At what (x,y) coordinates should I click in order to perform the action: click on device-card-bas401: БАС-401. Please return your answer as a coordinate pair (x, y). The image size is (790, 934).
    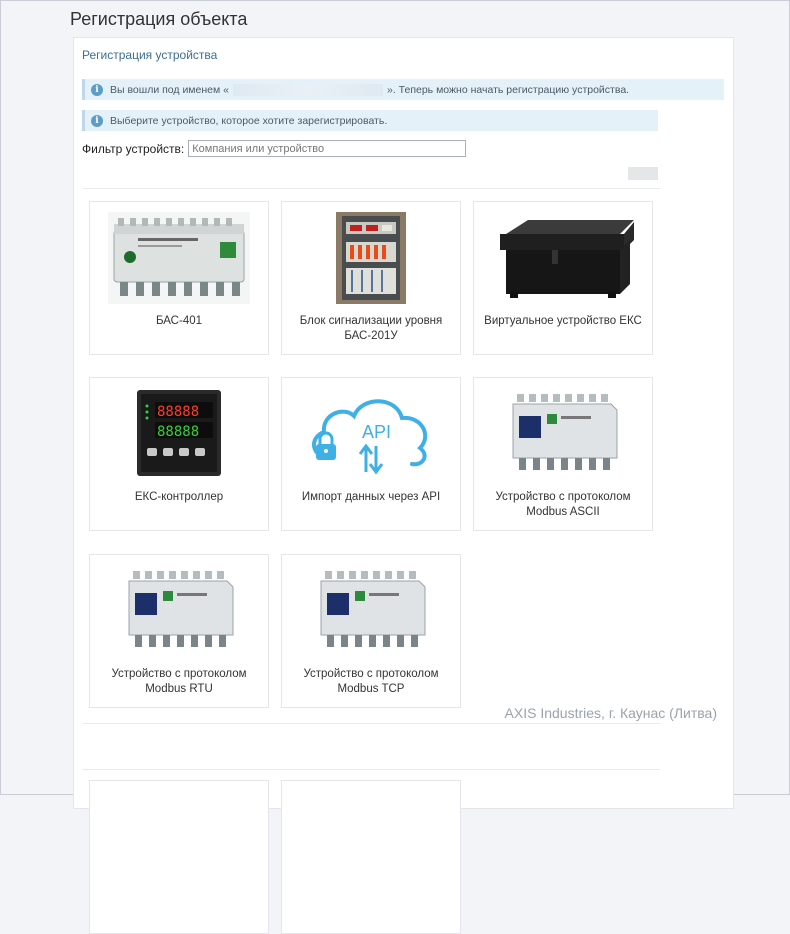
    Looking at the image, I should click on (179, 278).